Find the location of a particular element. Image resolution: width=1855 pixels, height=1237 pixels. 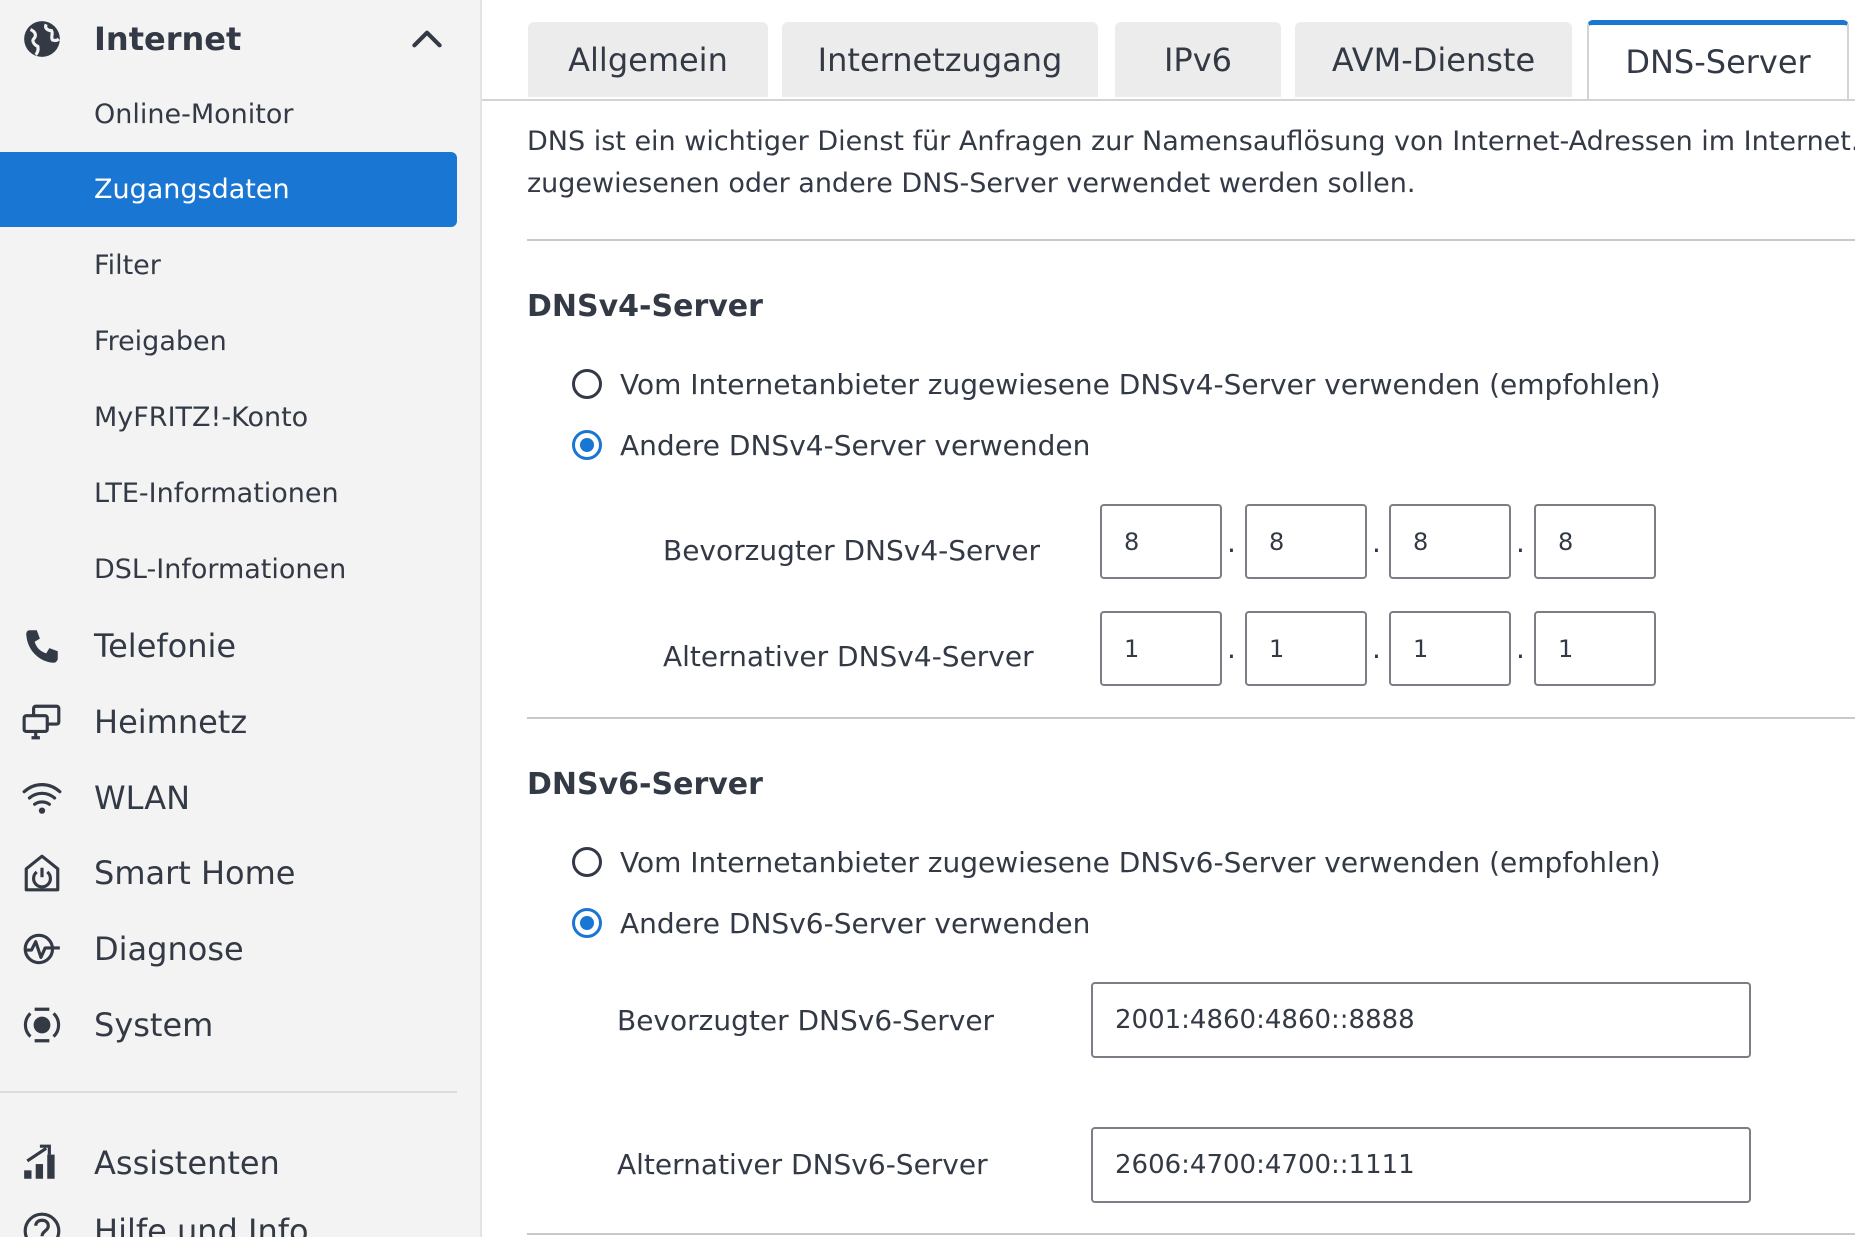

dnsv4-custom-radio is located at coordinates (587, 445).